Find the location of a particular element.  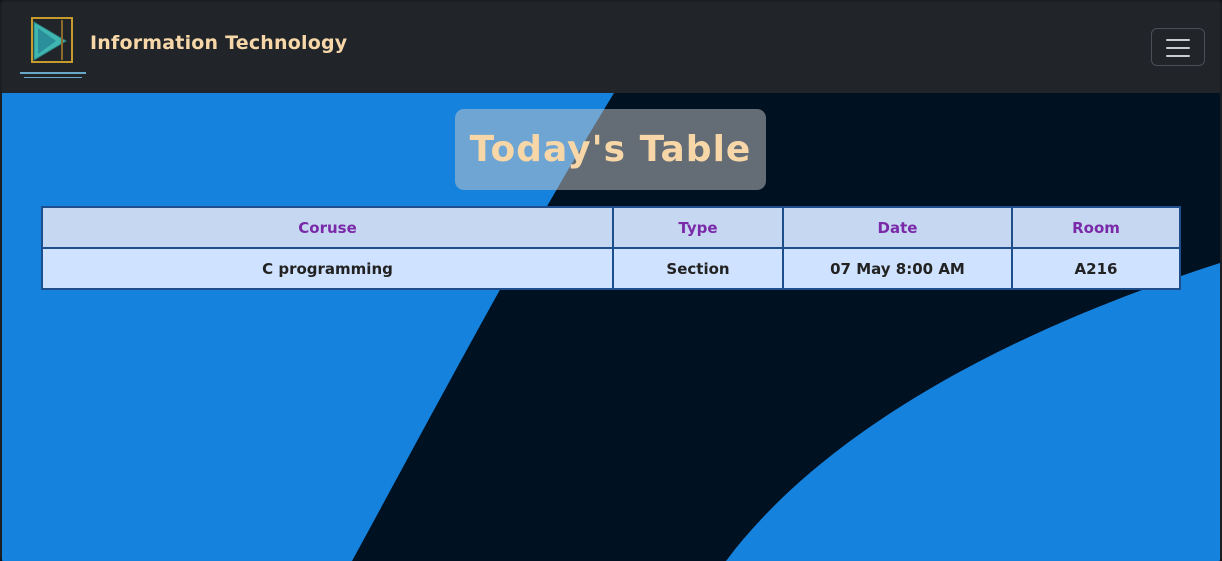

column-header-type: Type is located at coordinates (698, 227).